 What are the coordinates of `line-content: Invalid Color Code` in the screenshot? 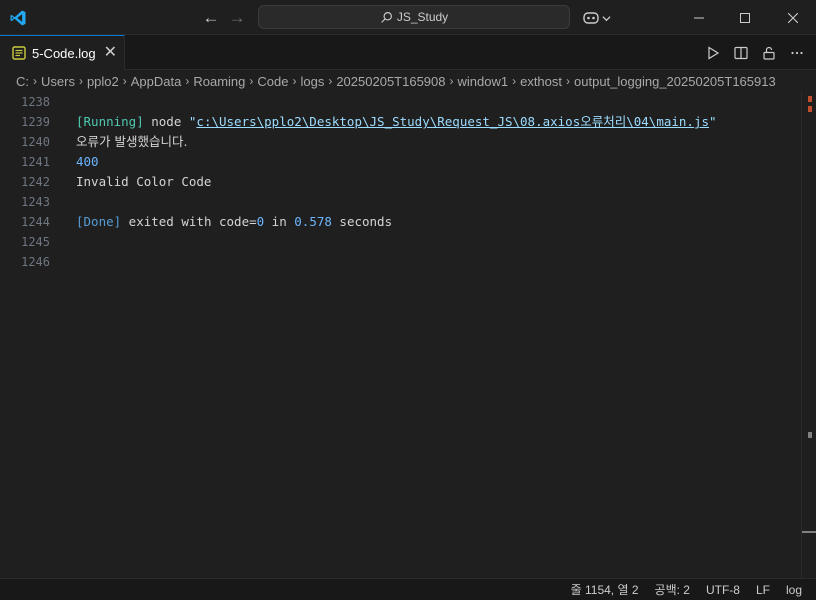 It's located at (143, 182).